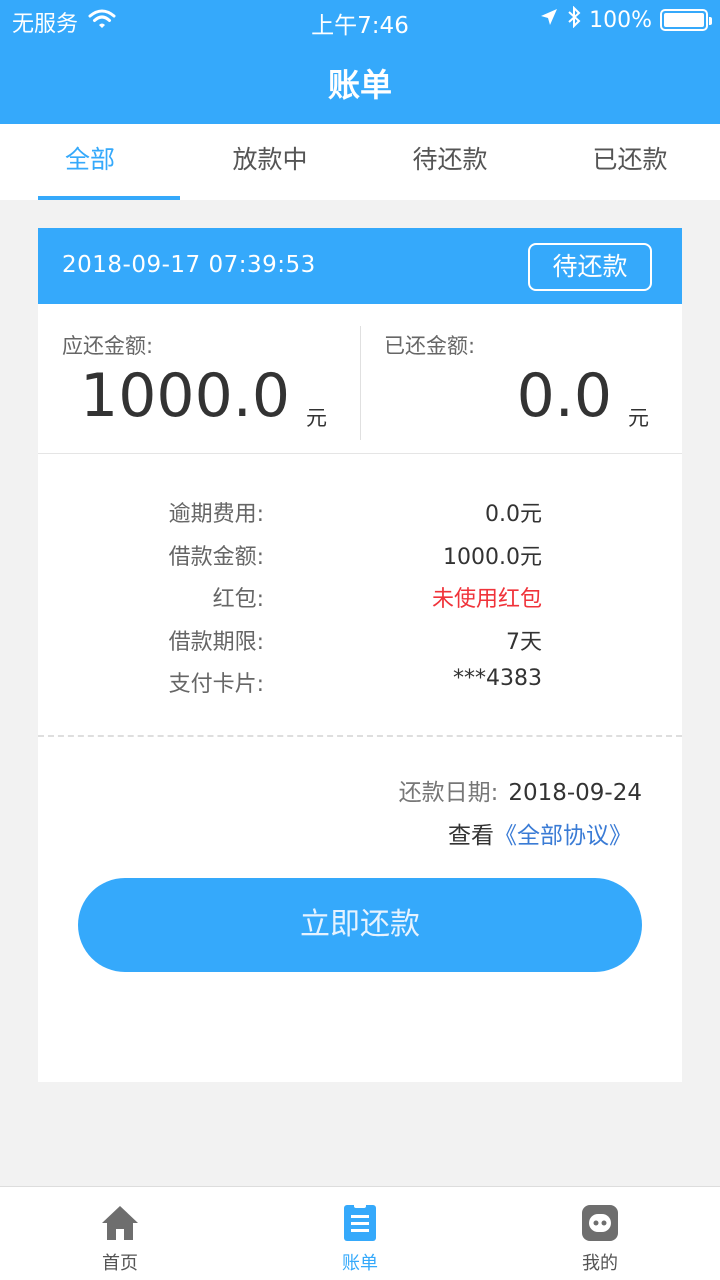 Image resolution: width=720 pixels, height=1280 pixels. What do you see at coordinates (120, 1263) in the screenshot?
I see `nav-label-home: 首页` at bounding box center [120, 1263].